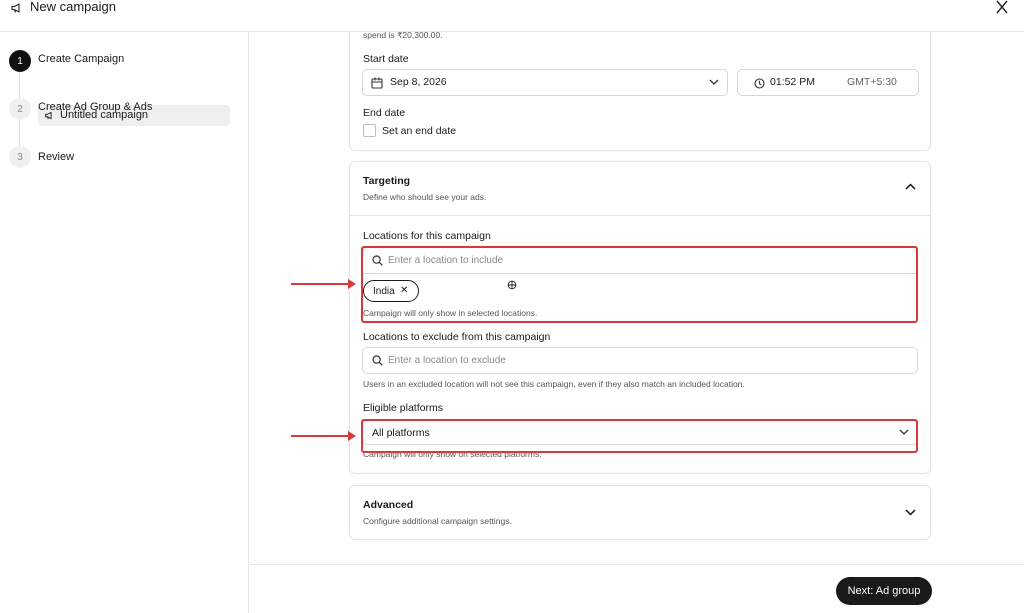 Image resolution: width=1024 pixels, height=613 pixels. I want to click on start-time-picker: 01:52 PM GMT+5:30, so click(828, 82).